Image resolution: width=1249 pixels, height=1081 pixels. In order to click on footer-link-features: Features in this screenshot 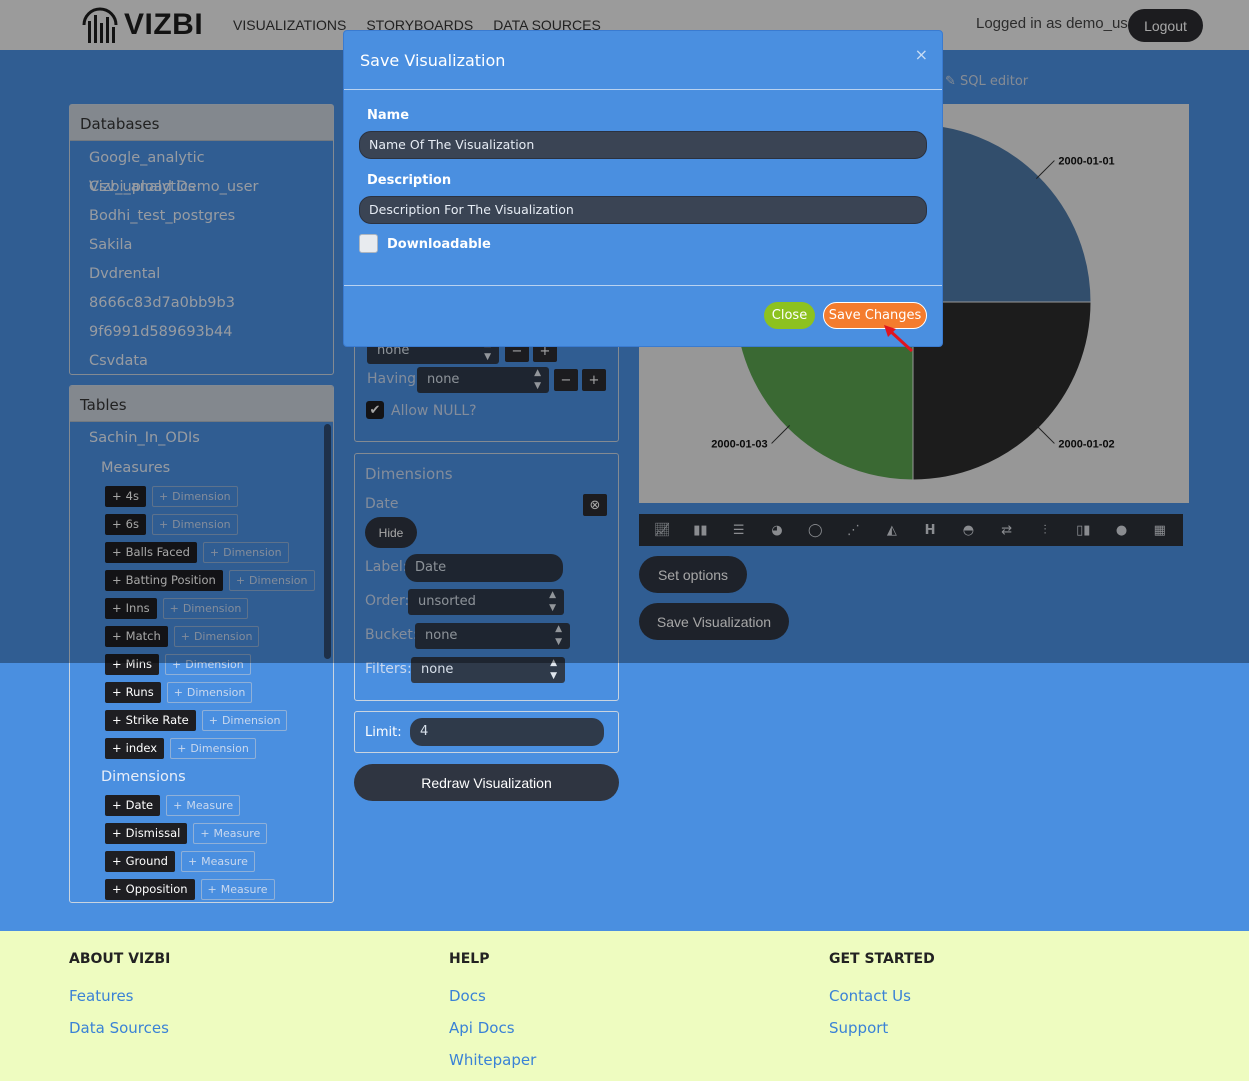, I will do `click(119, 1002)`.